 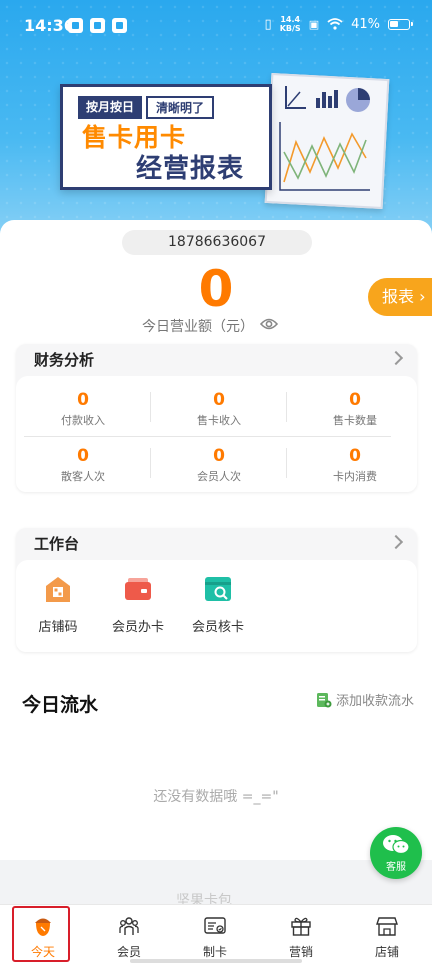 What do you see at coordinates (58, 604) in the screenshot?
I see `tool-store-code: 店铺码` at bounding box center [58, 604].